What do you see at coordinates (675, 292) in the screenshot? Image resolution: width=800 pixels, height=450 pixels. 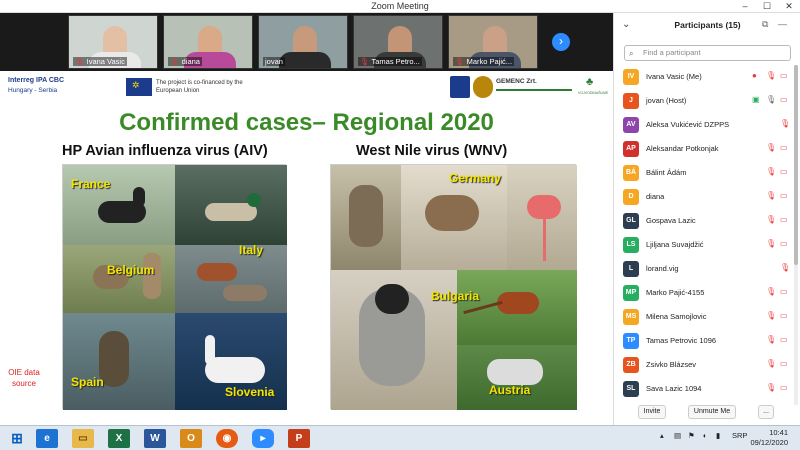 I see `participant-name: Marko Pajić-4155` at bounding box center [675, 292].